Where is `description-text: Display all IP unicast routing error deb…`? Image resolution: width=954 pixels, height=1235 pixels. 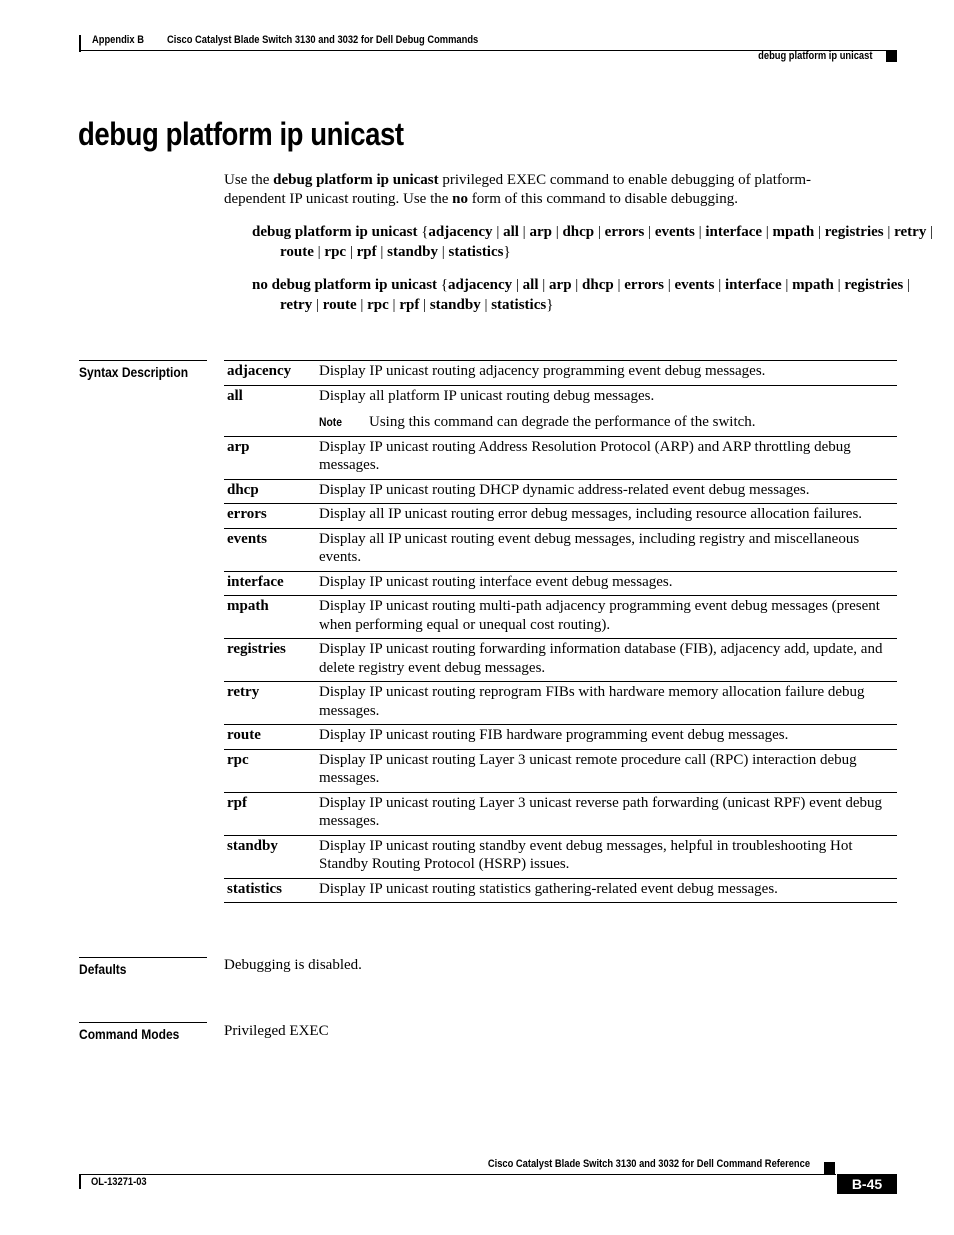 description-text: Display all IP unicast routing error deb… is located at coordinates (591, 514).